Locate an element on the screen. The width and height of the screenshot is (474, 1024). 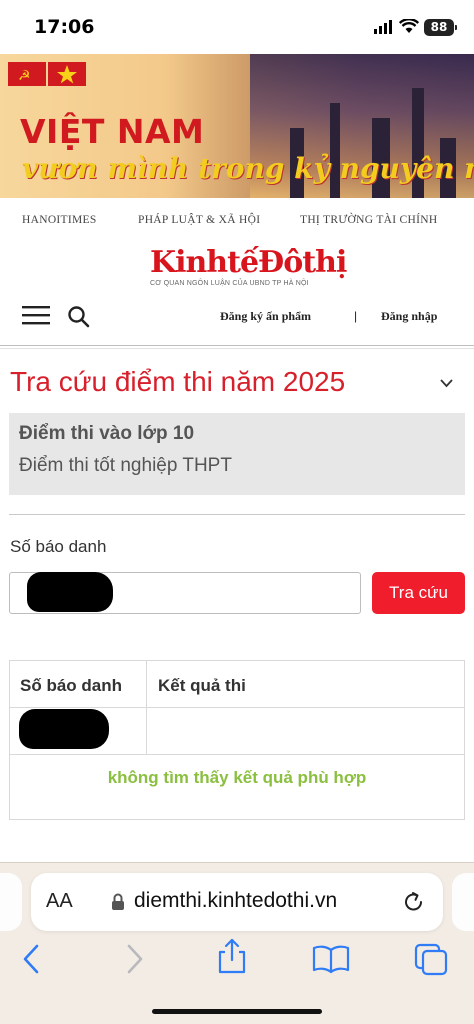
table-header-candidate-number: Số báo danh is located at coordinates (71, 685).